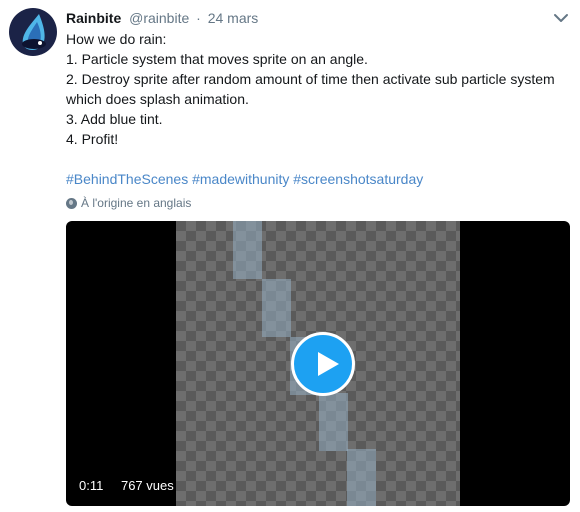 The height and width of the screenshot is (512, 580). I want to click on play-icon, so click(323, 364).